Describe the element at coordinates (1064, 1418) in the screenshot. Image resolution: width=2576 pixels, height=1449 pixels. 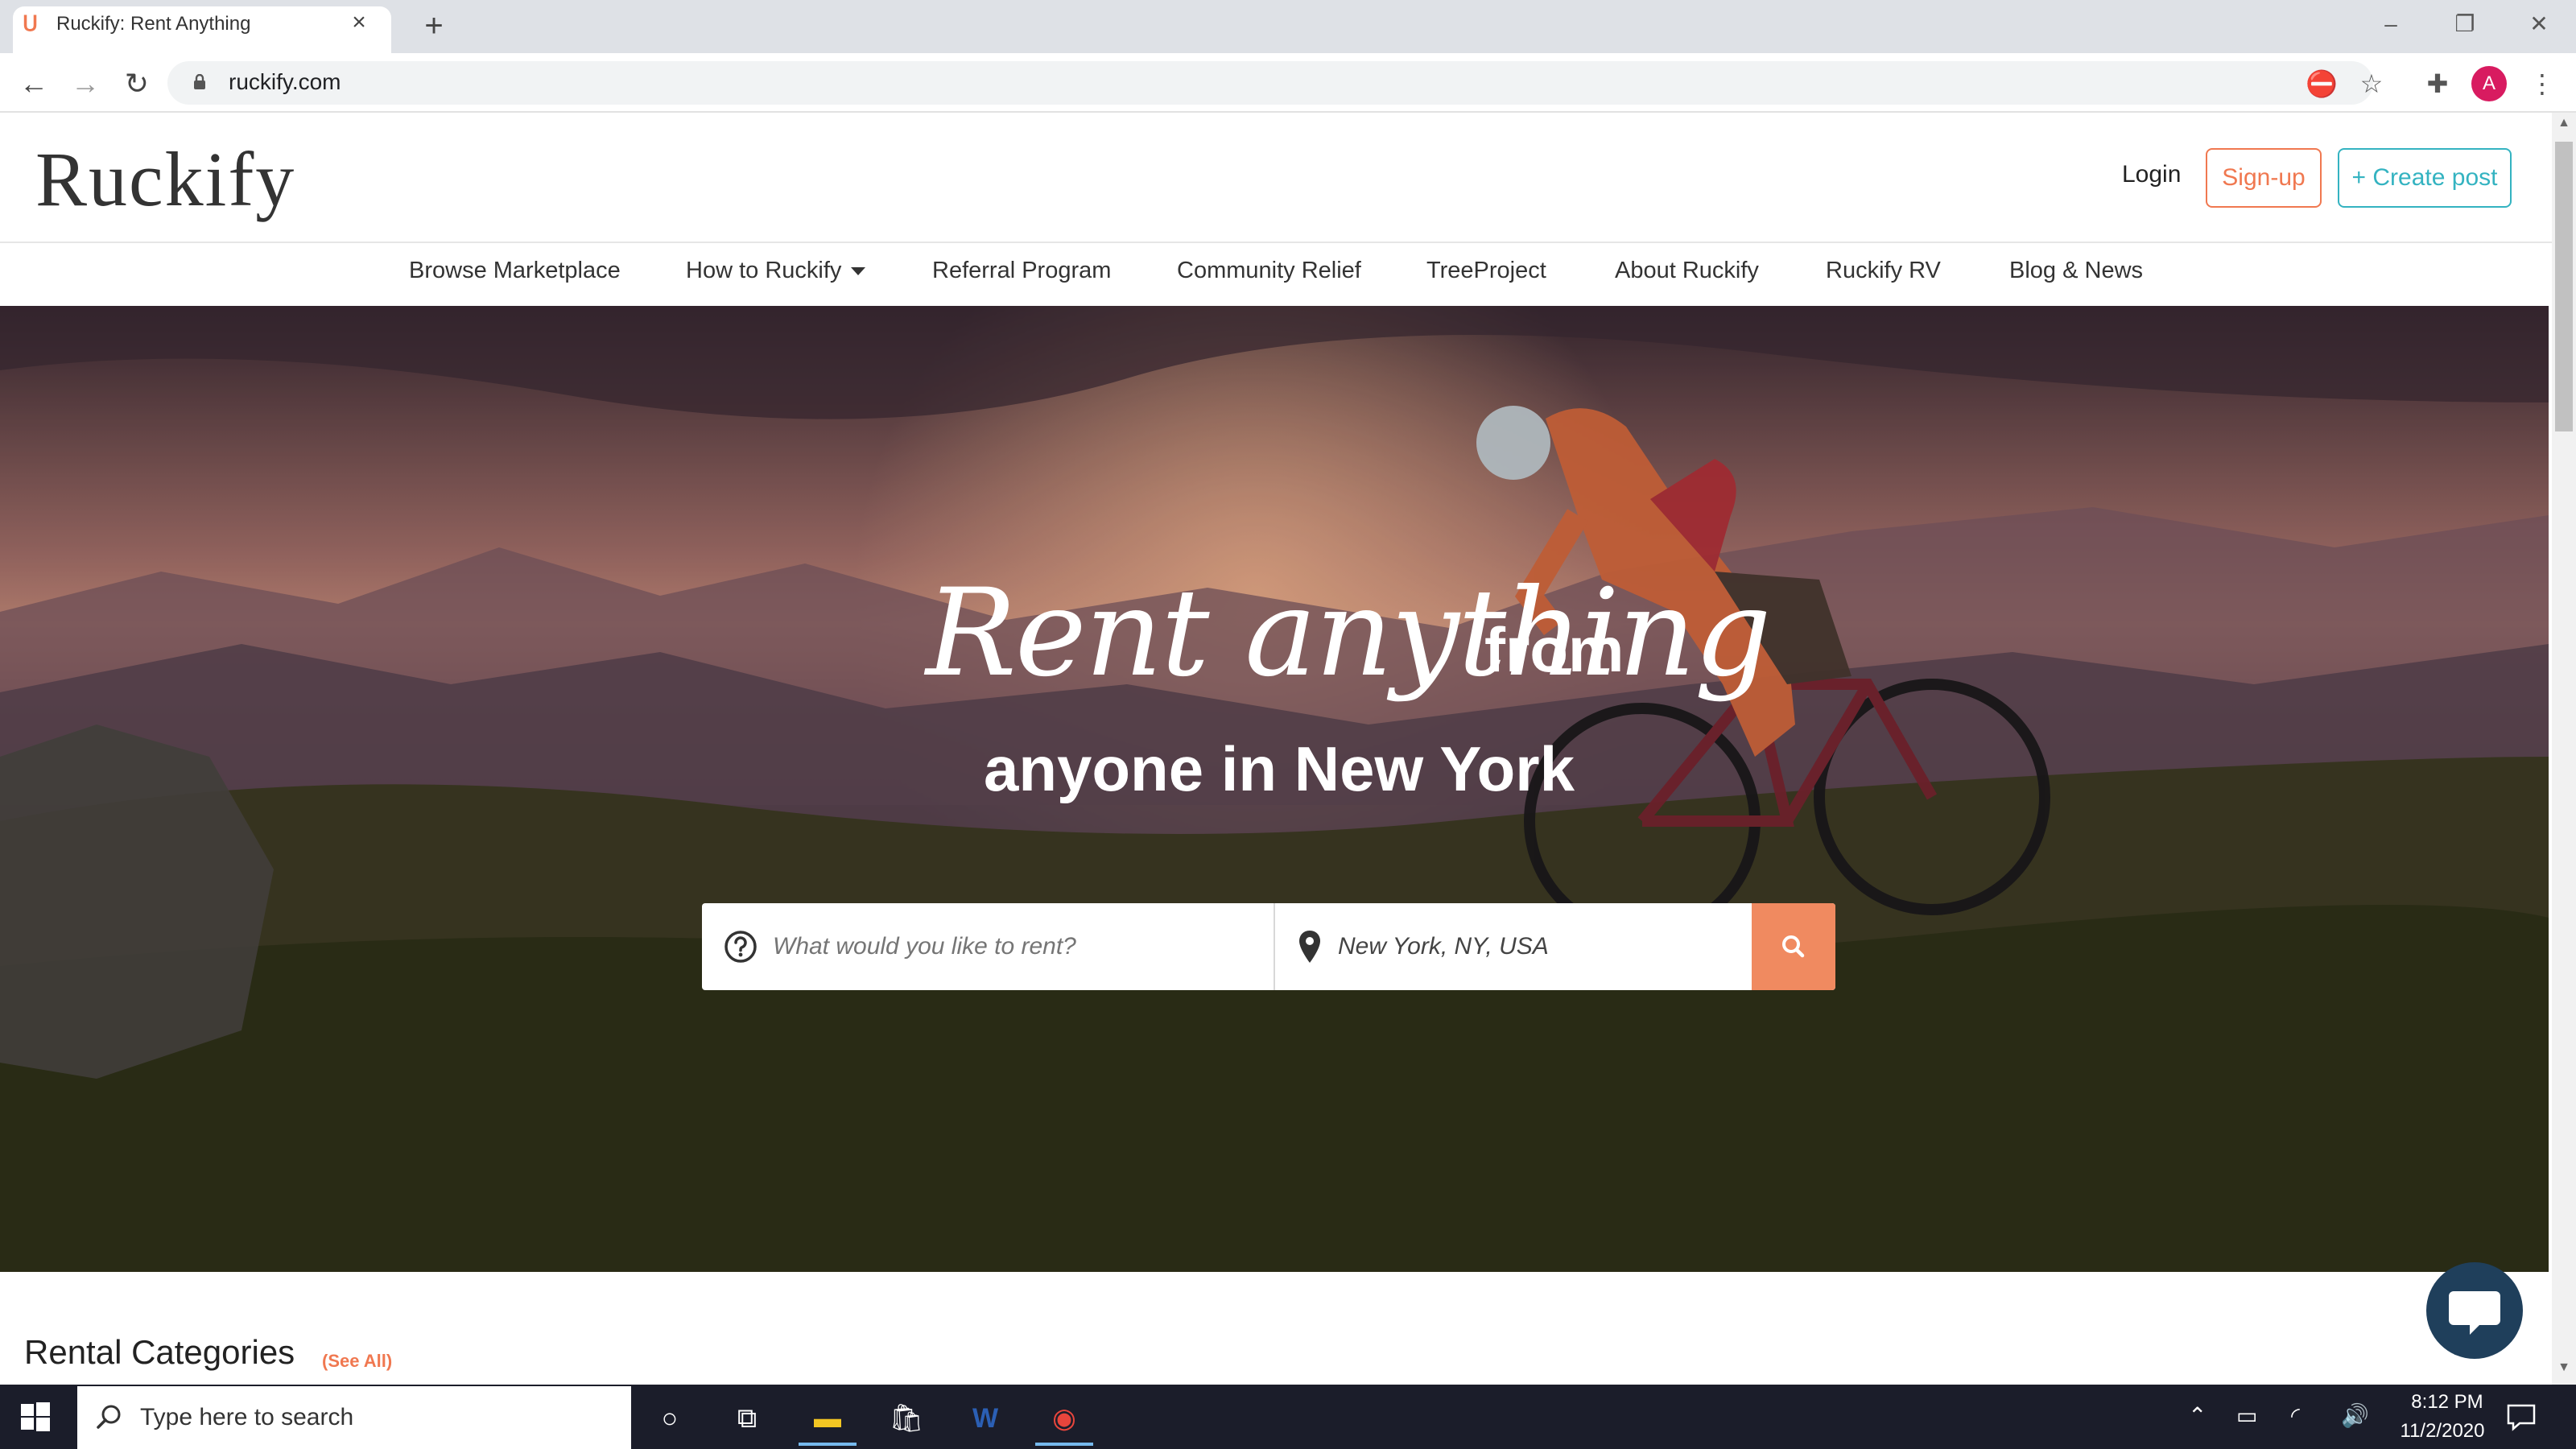
I see `chrome-icon: ◉` at that location.